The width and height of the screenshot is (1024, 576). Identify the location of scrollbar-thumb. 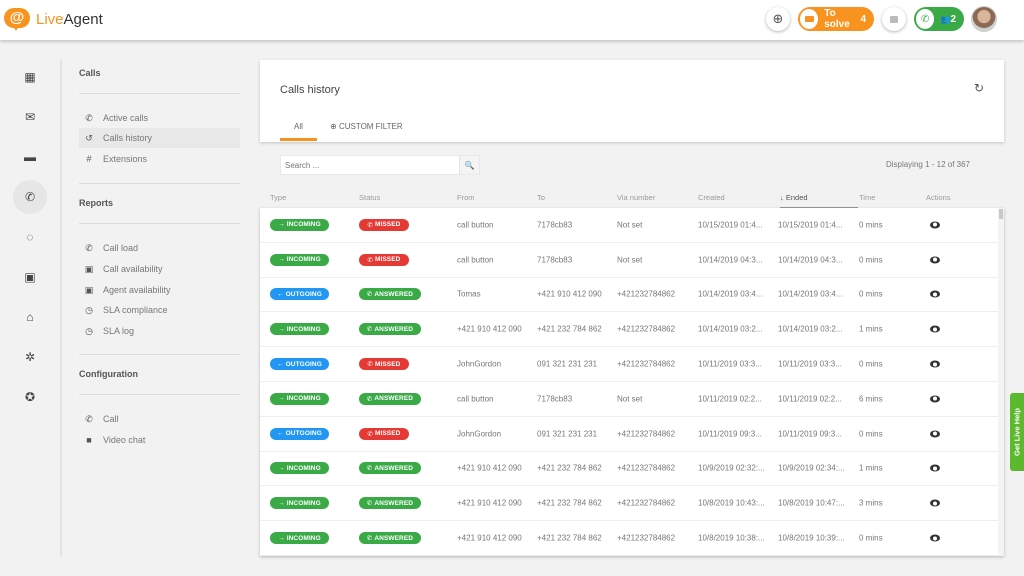
(1001, 214).